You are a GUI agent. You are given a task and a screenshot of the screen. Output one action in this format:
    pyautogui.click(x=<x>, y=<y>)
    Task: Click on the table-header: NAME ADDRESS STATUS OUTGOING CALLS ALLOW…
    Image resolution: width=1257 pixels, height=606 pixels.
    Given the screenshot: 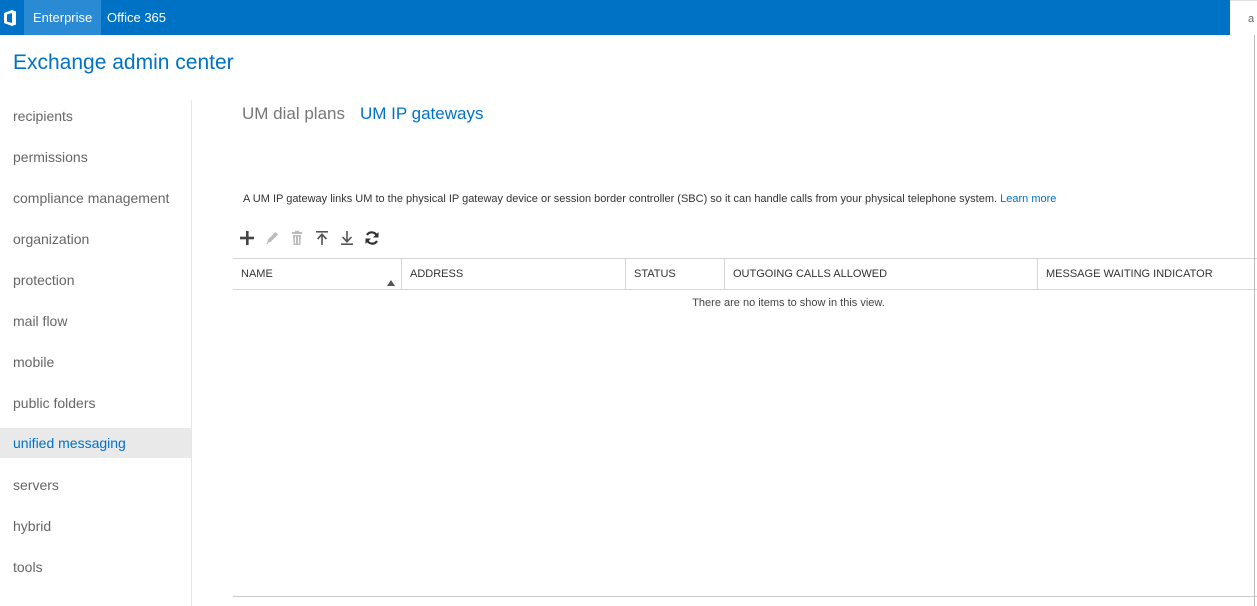 What is the action you would take?
    pyautogui.click(x=745, y=274)
    